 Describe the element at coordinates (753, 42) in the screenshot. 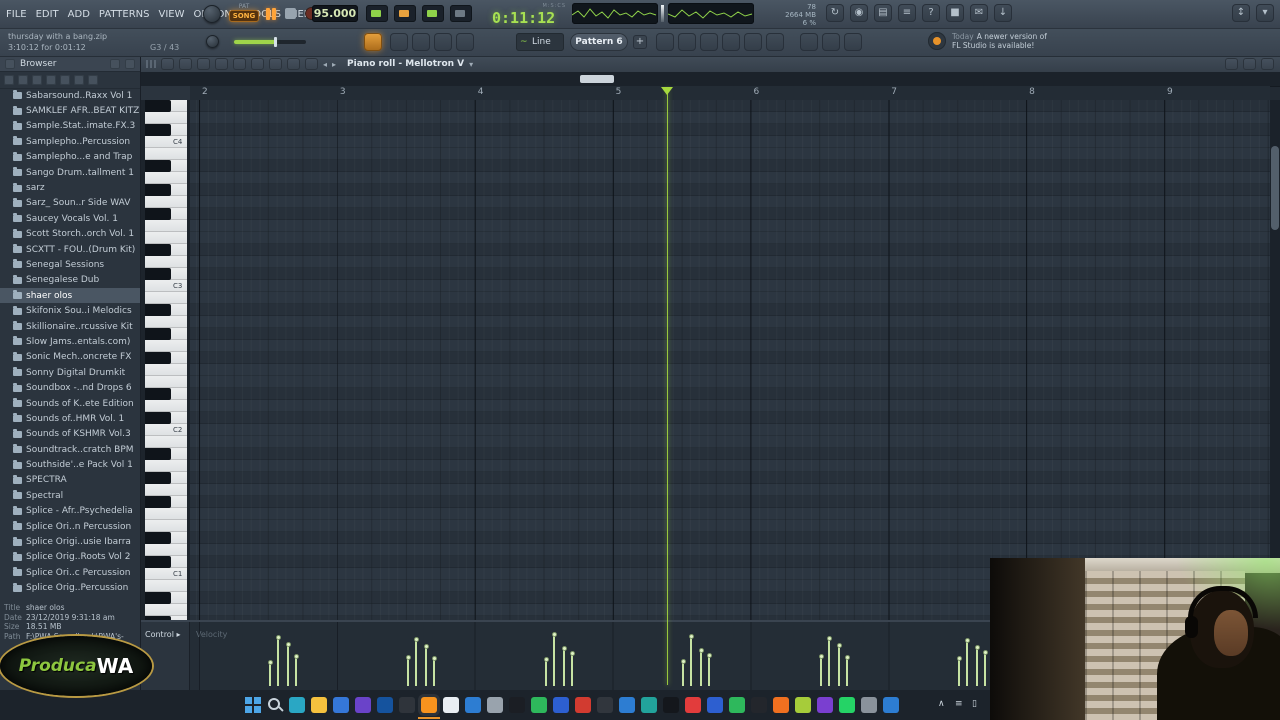

I see `chop-icon` at that location.